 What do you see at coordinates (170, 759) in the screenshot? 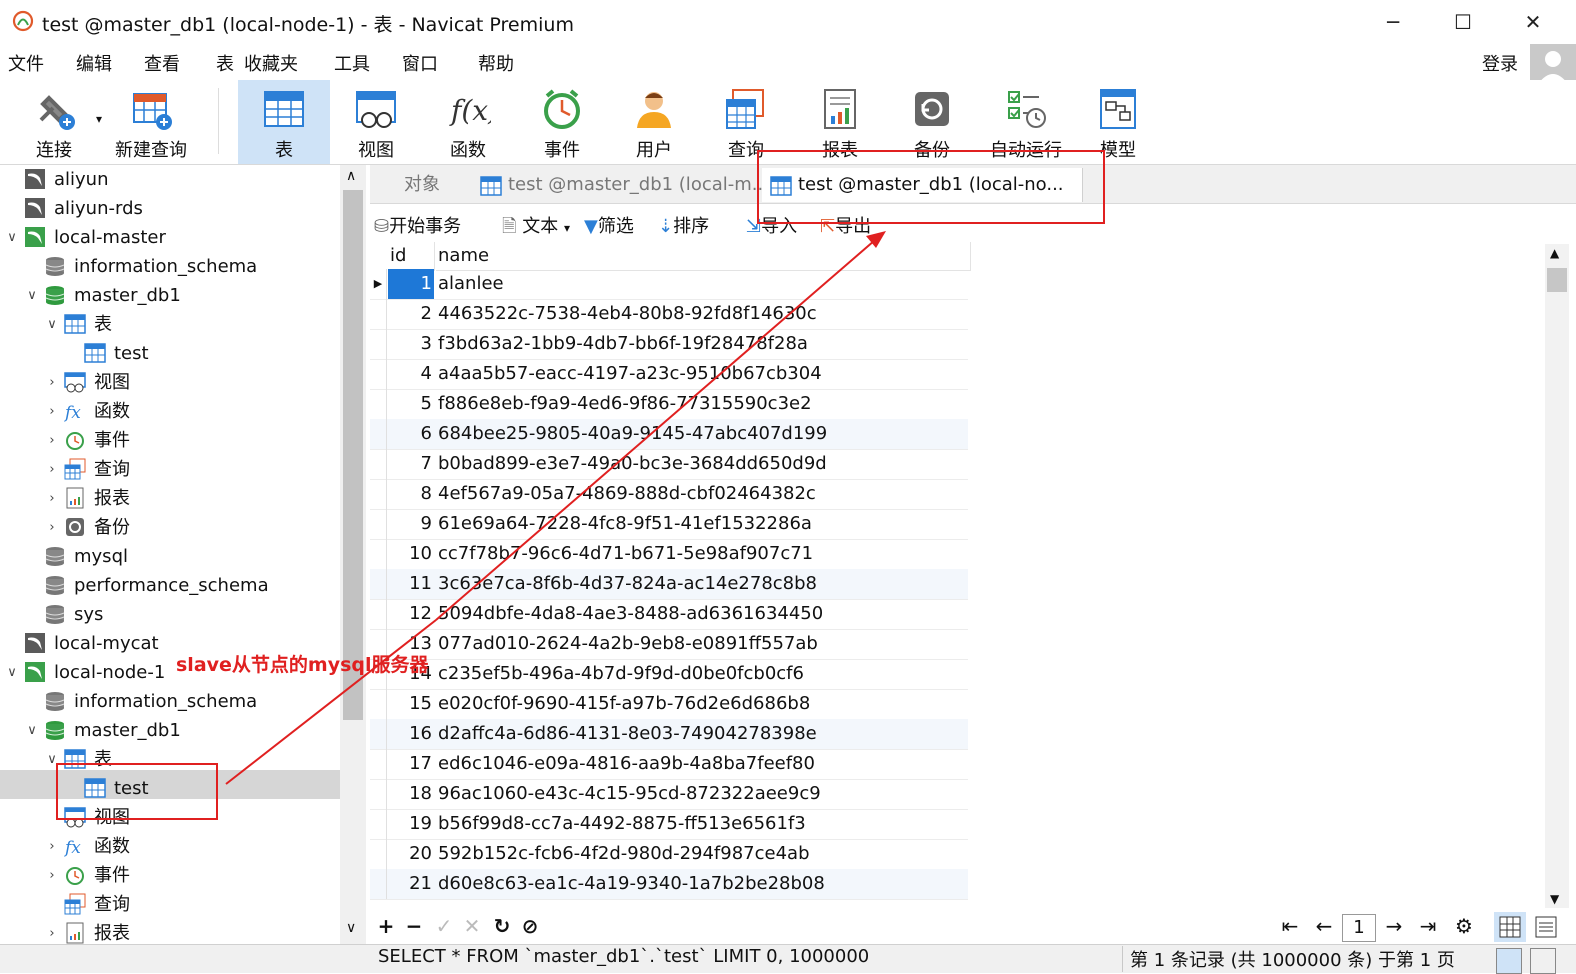
I see `tree-item: ∨ 表` at bounding box center [170, 759].